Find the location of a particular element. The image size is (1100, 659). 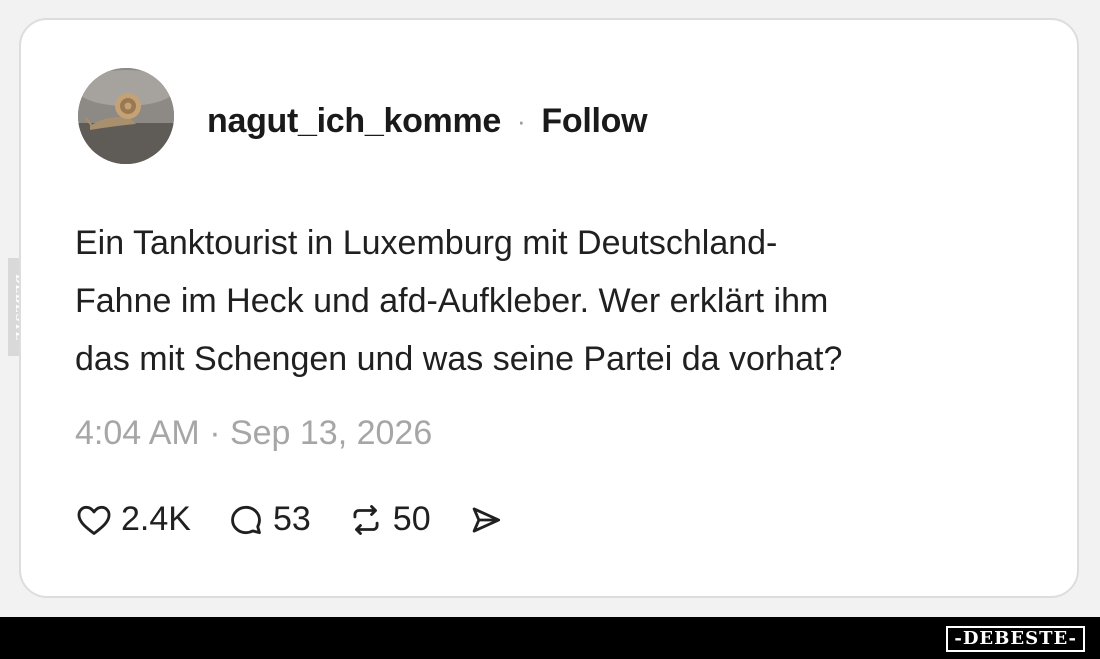

post-header: nagut_ich_komme · Follow is located at coordinates (427, 121).